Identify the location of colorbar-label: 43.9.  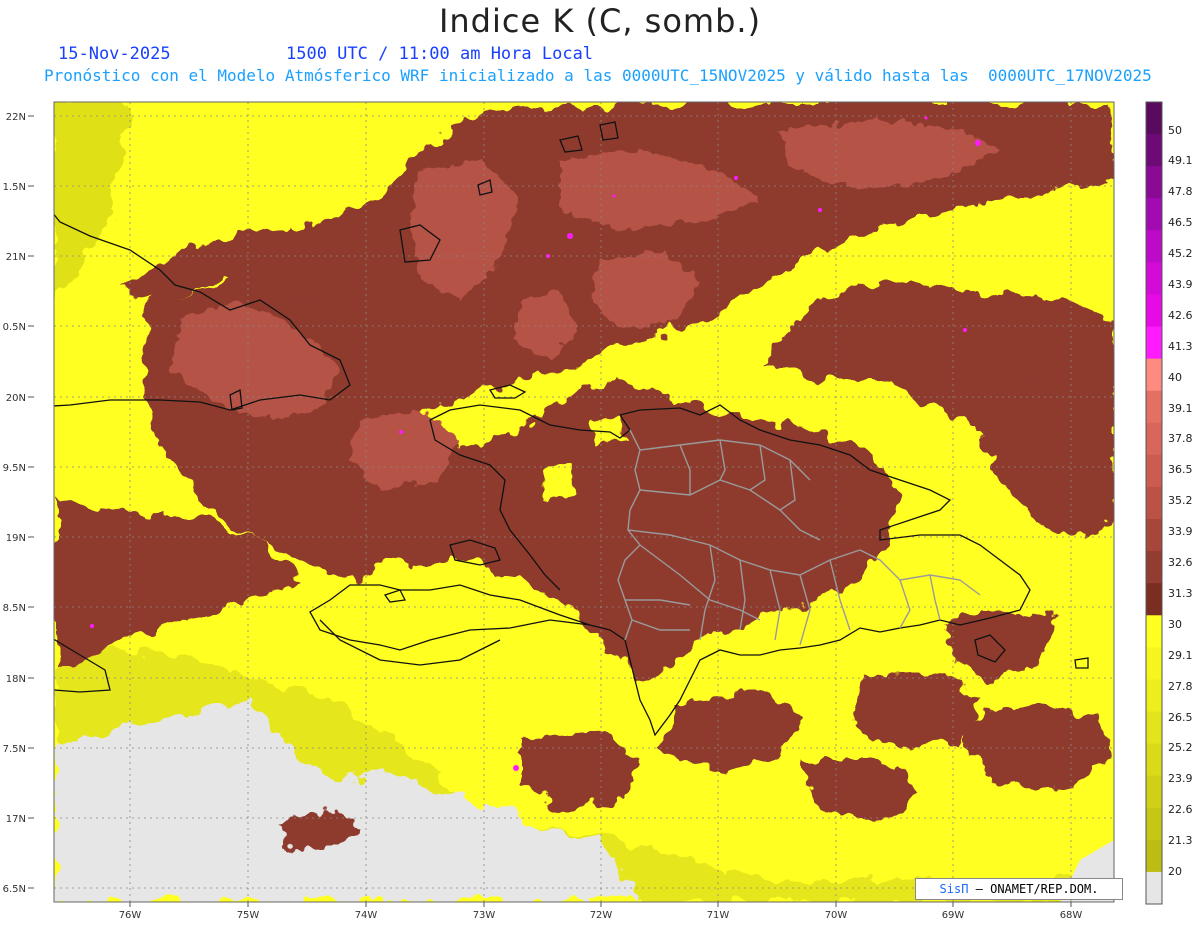
(1180, 284).